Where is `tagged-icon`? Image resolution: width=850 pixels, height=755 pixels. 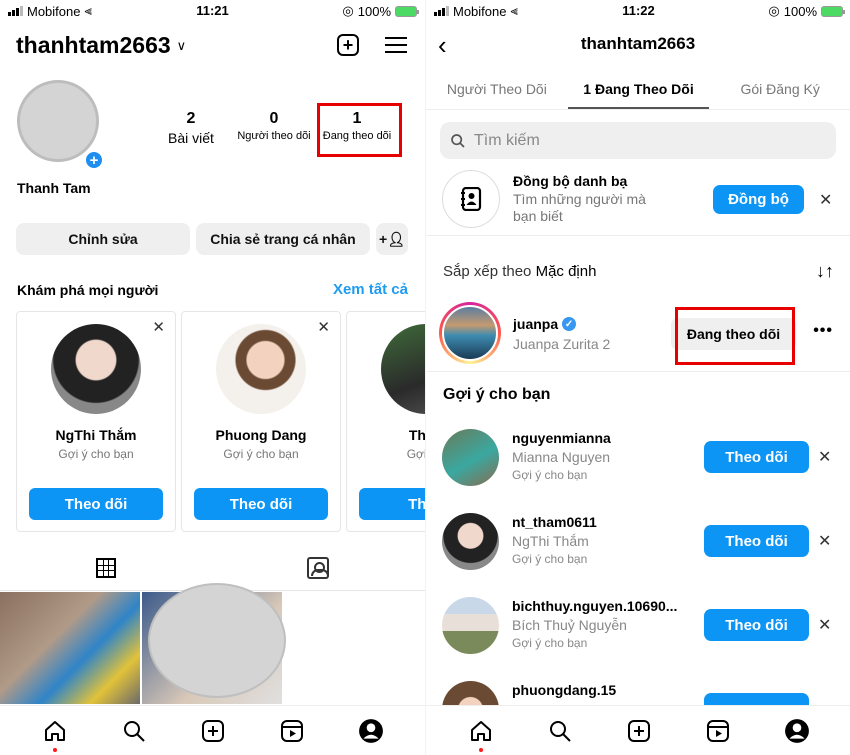
tagged-icon is located at coordinates (318, 568).